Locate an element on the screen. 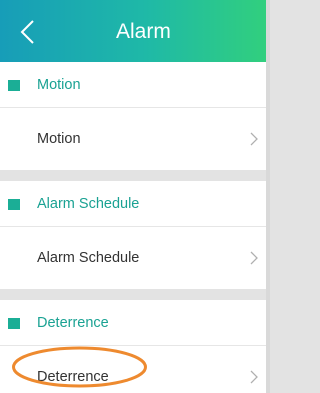 Image resolution: width=320 pixels, height=393 pixels. chevron-left-icon is located at coordinates (27, 32).